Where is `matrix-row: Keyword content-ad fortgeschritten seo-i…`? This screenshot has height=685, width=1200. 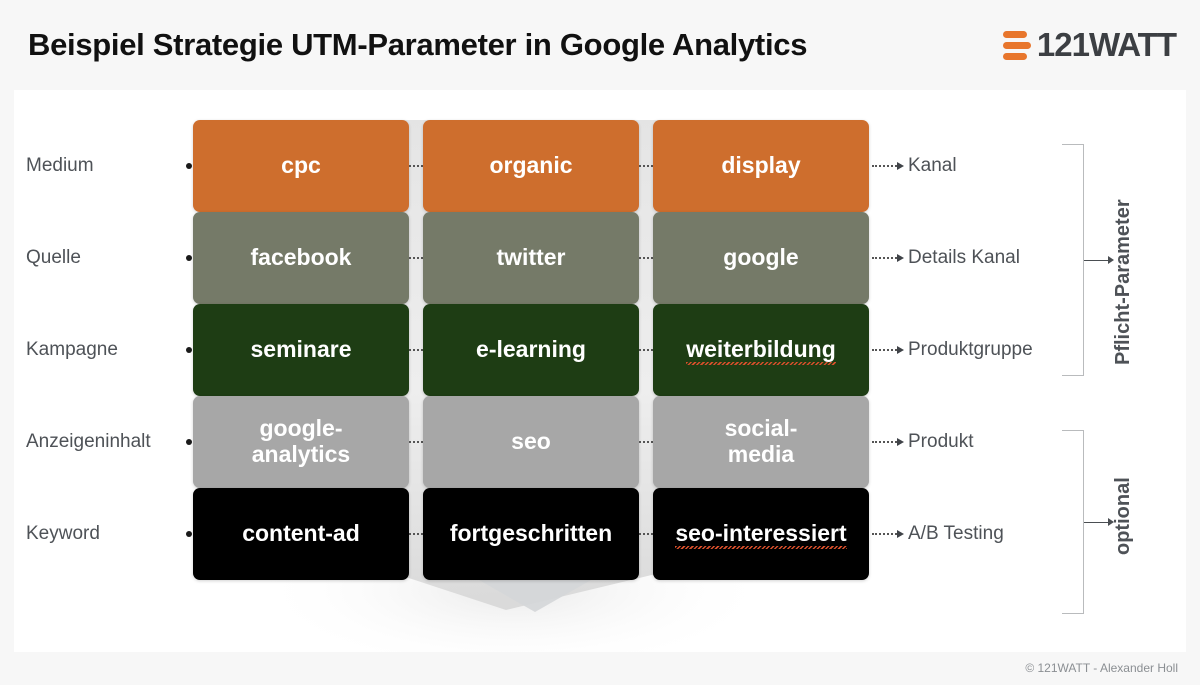
matrix-row: Keyword content-ad fortgeschritten seo-i… is located at coordinates (600, 534).